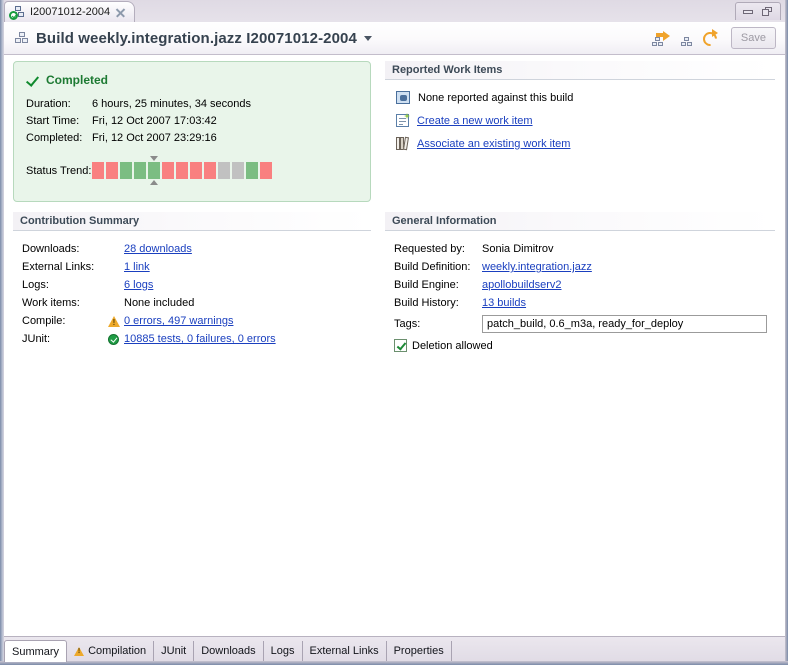 This screenshot has height=665, width=788. What do you see at coordinates (518, 249) in the screenshot?
I see `general-info-value: Sonia Dimitrov` at bounding box center [518, 249].